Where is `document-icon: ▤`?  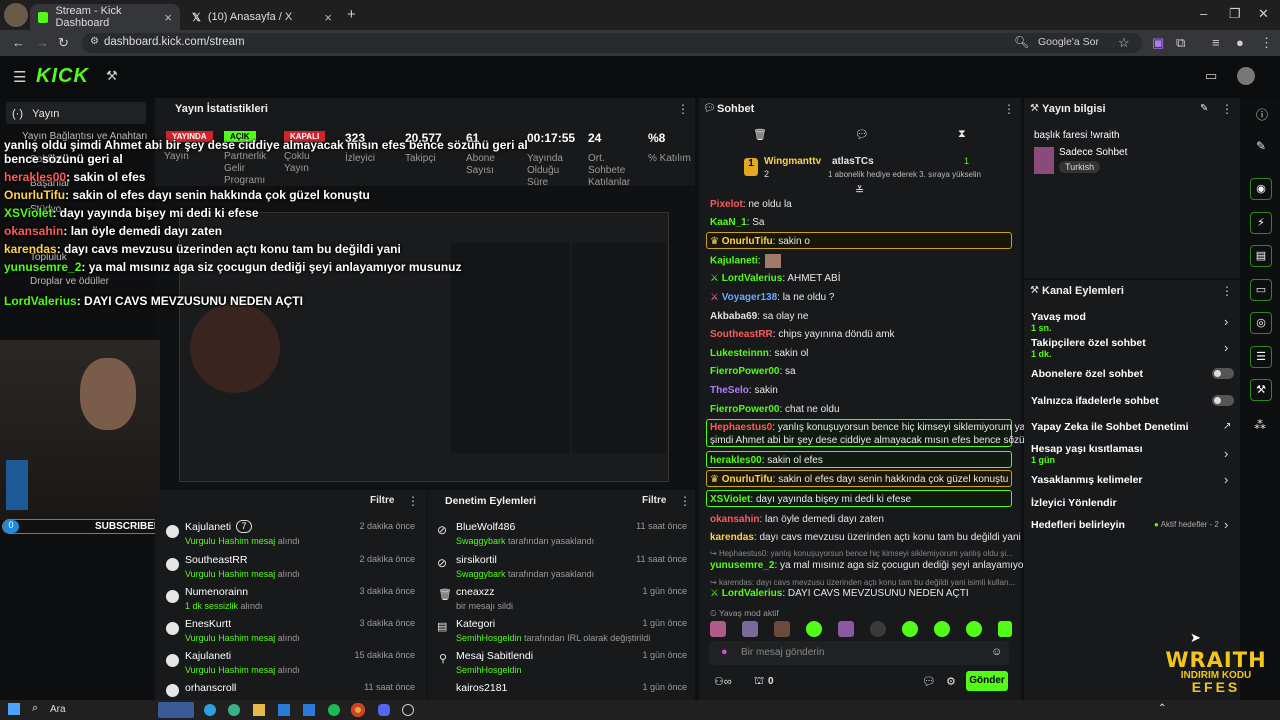 document-icon: ▤ is located at coordinates (1261, 256).